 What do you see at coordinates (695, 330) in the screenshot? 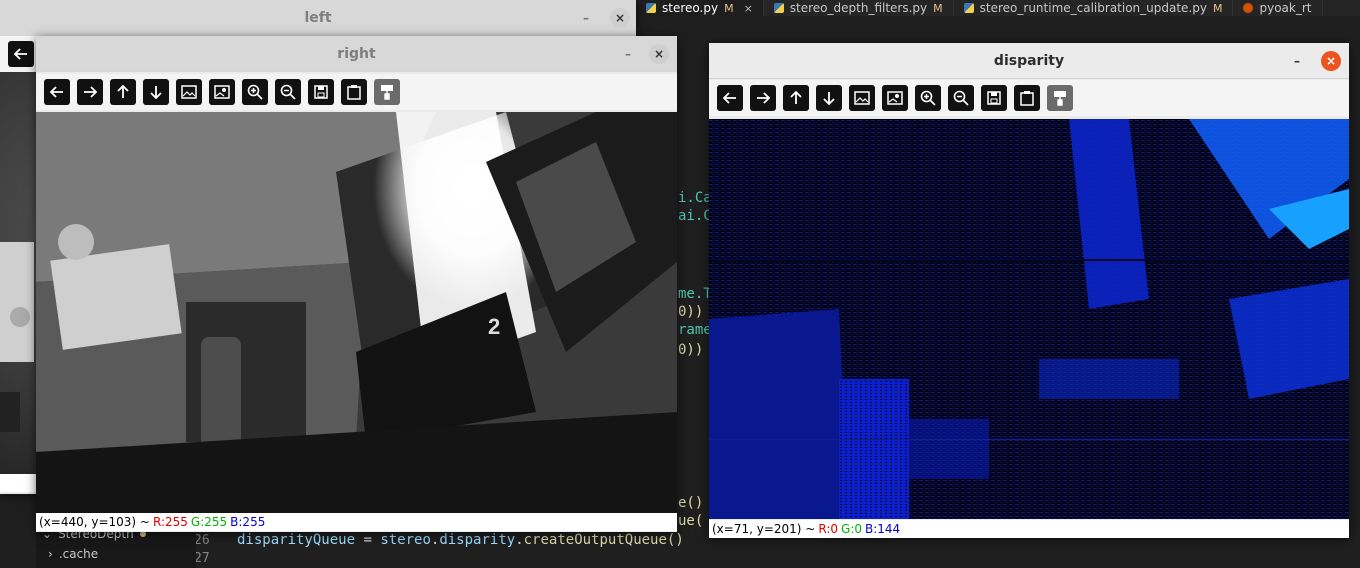
I see `code-fragment: rame` at bounding box center [695, 330].